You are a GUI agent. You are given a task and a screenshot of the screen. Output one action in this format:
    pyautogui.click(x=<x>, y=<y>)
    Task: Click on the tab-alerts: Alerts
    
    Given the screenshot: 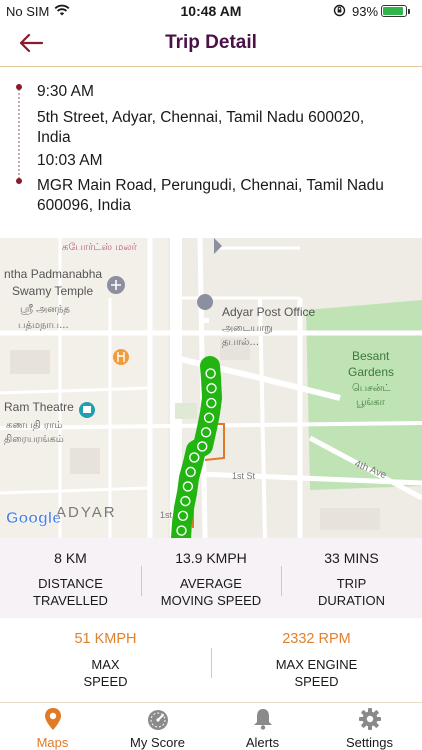 What is the action you would take?
    pyautogui.click(x=262, y=726)
    